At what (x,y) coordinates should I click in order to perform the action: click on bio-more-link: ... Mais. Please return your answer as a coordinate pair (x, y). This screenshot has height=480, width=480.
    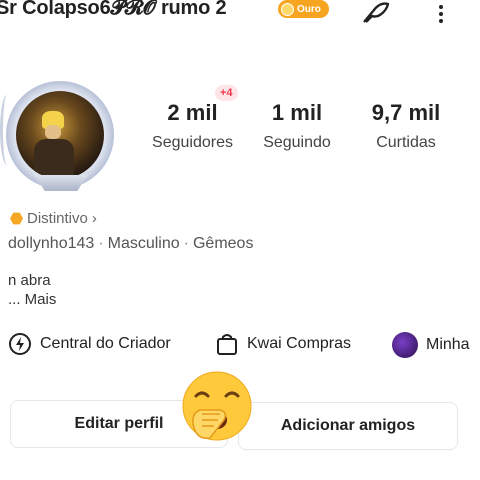
    Looking at the image, I should click on (32, 299).